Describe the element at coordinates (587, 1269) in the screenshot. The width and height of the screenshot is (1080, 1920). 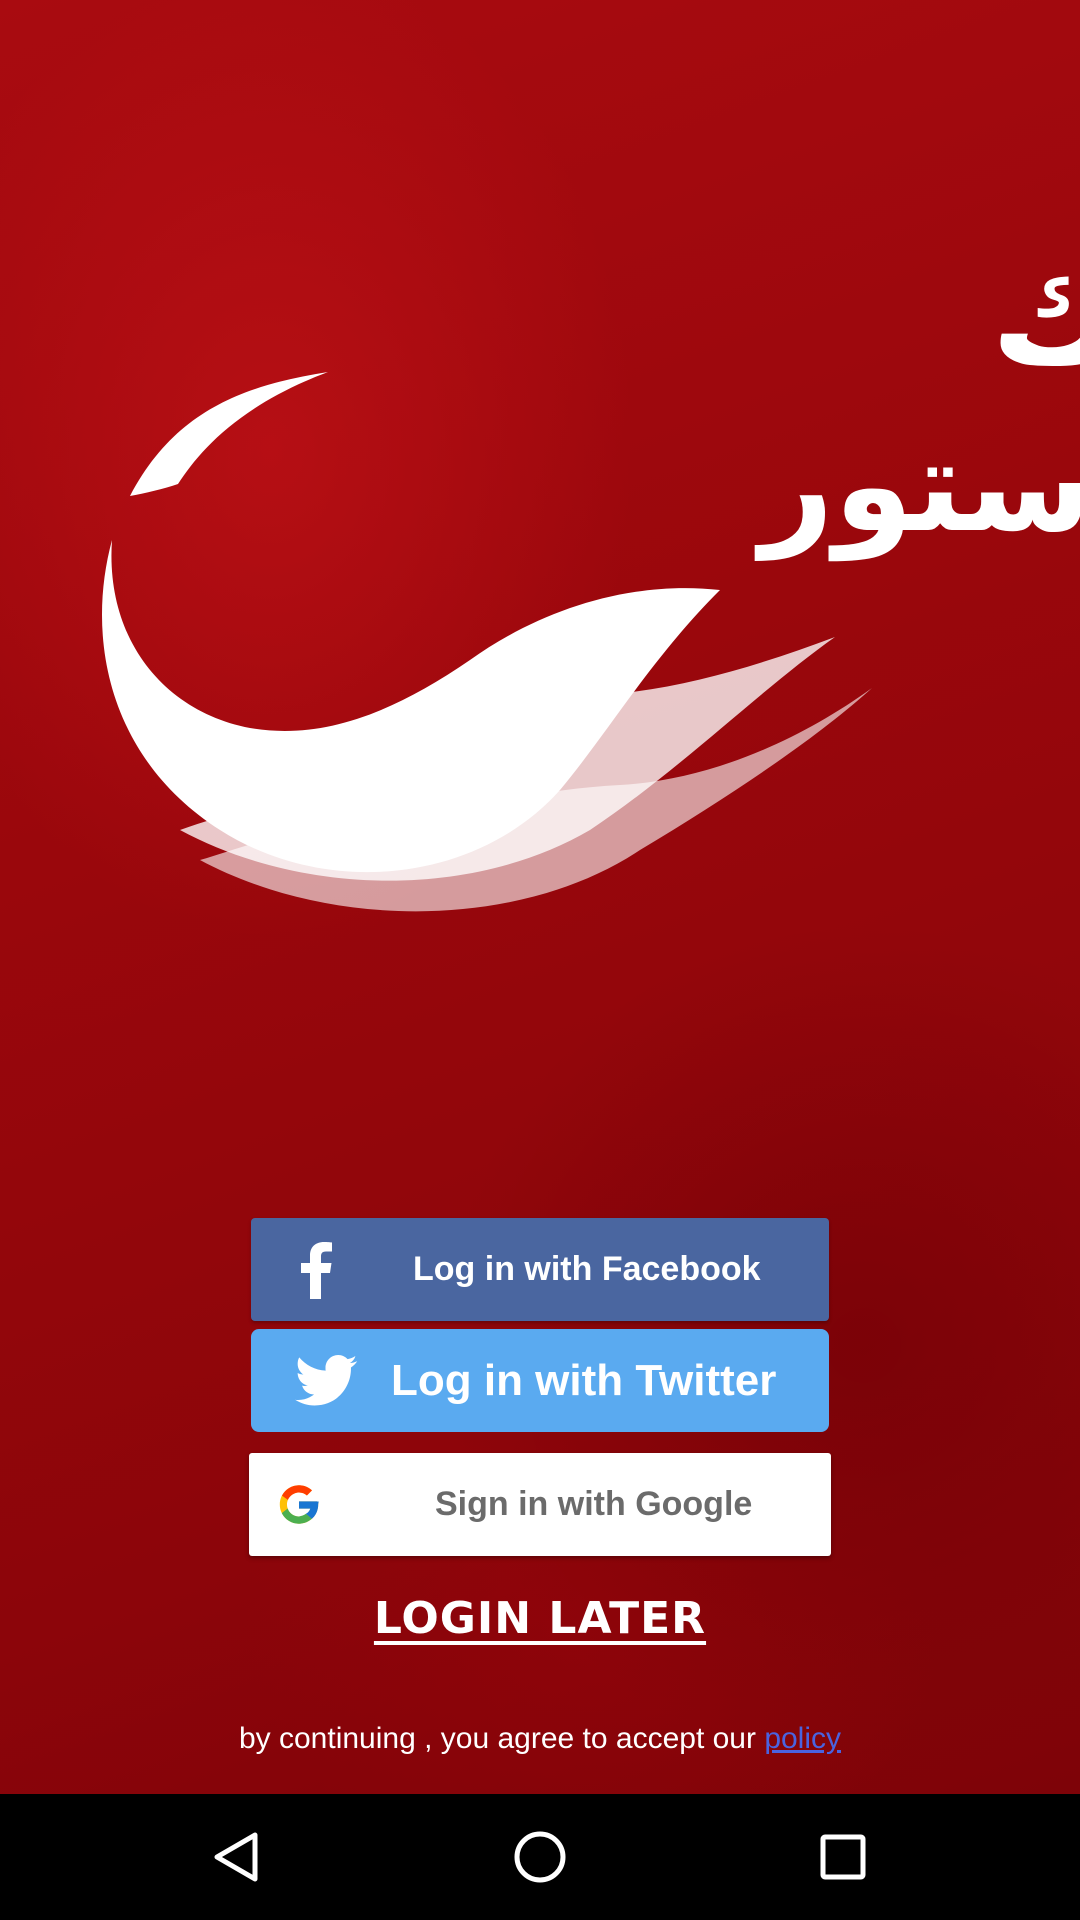
I see `facebook-login-label: Log in with Facebook` at that location.